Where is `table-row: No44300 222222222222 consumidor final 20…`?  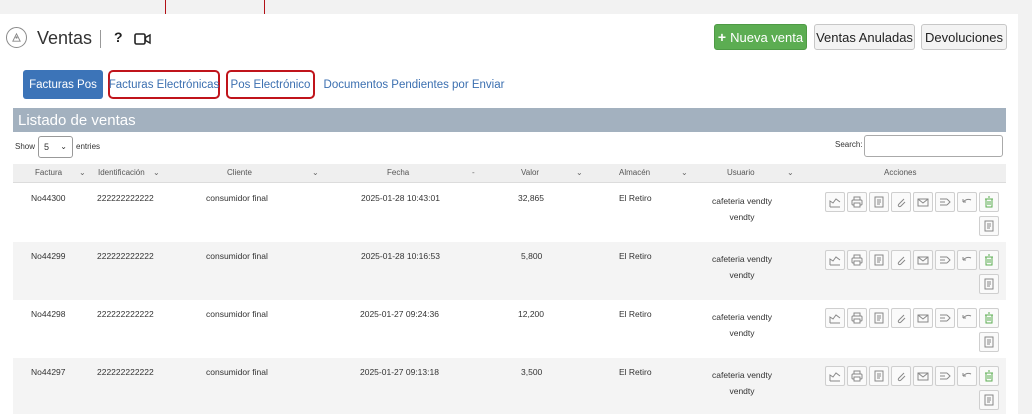 table-row: No44300 222222222222 consumidor final 20… is located at coordinates (509, 213).